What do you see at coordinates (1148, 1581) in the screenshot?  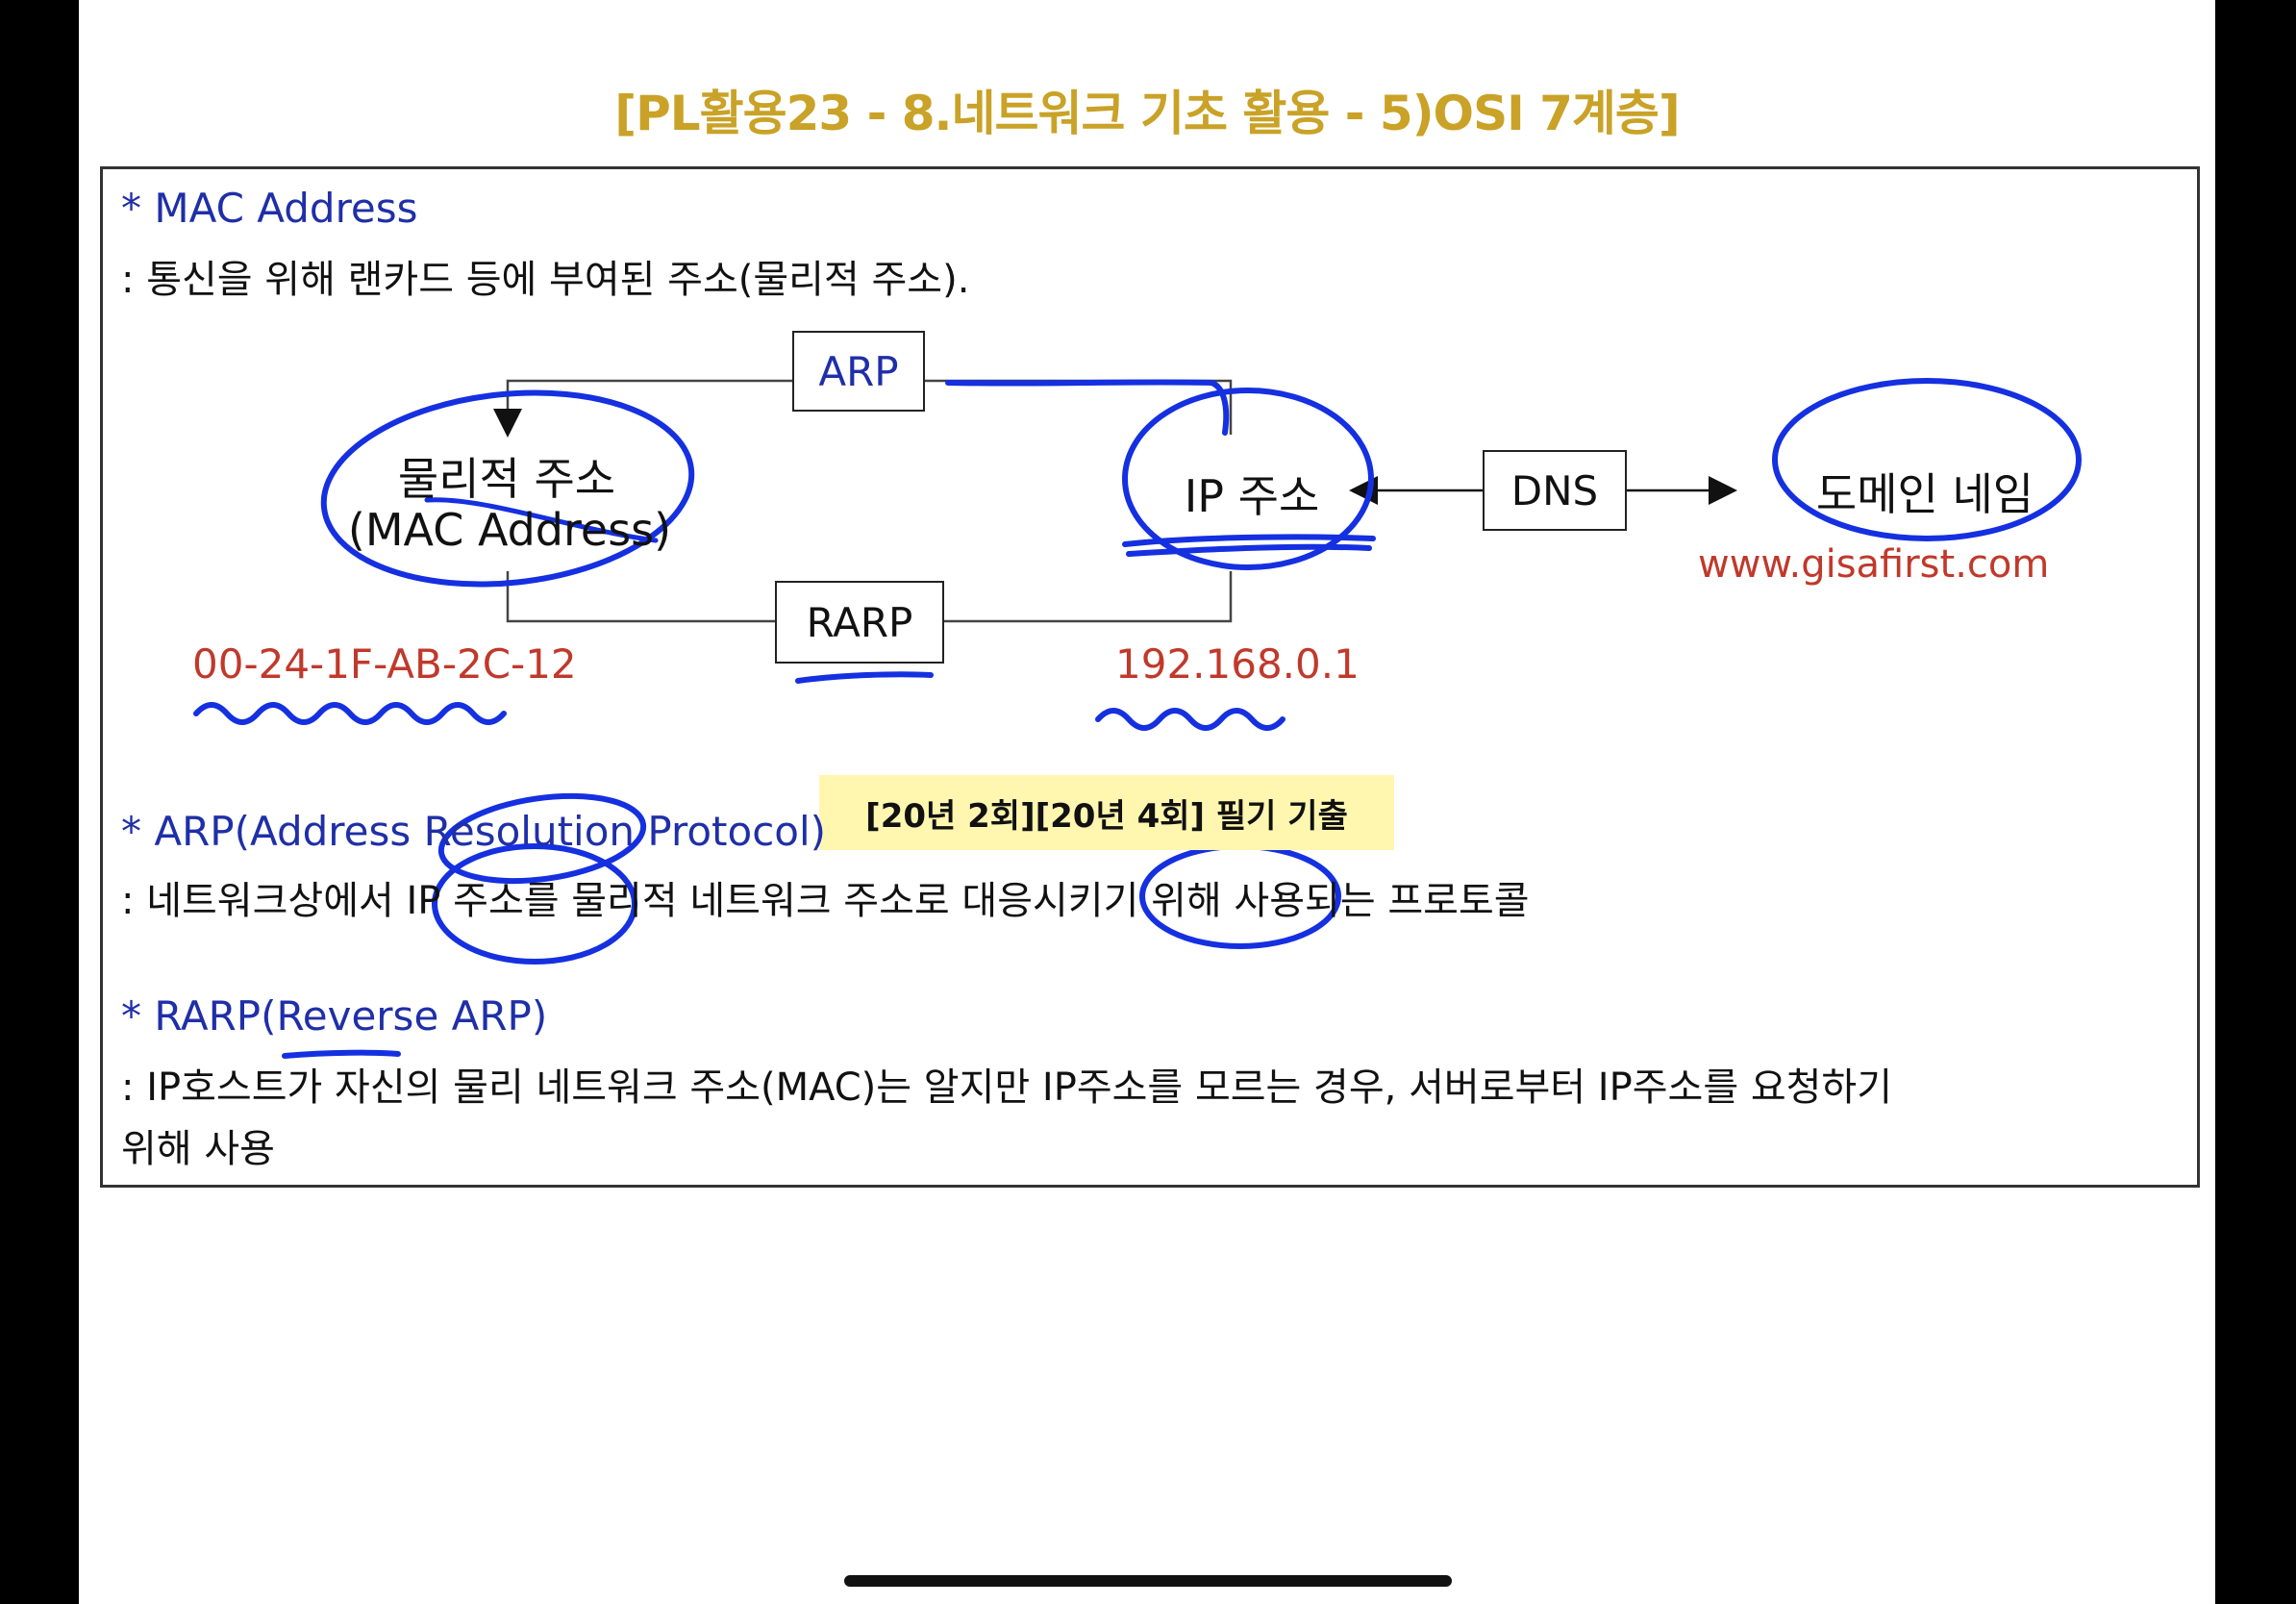 I see `home-indicator` at bounding box center [1148, 1581].